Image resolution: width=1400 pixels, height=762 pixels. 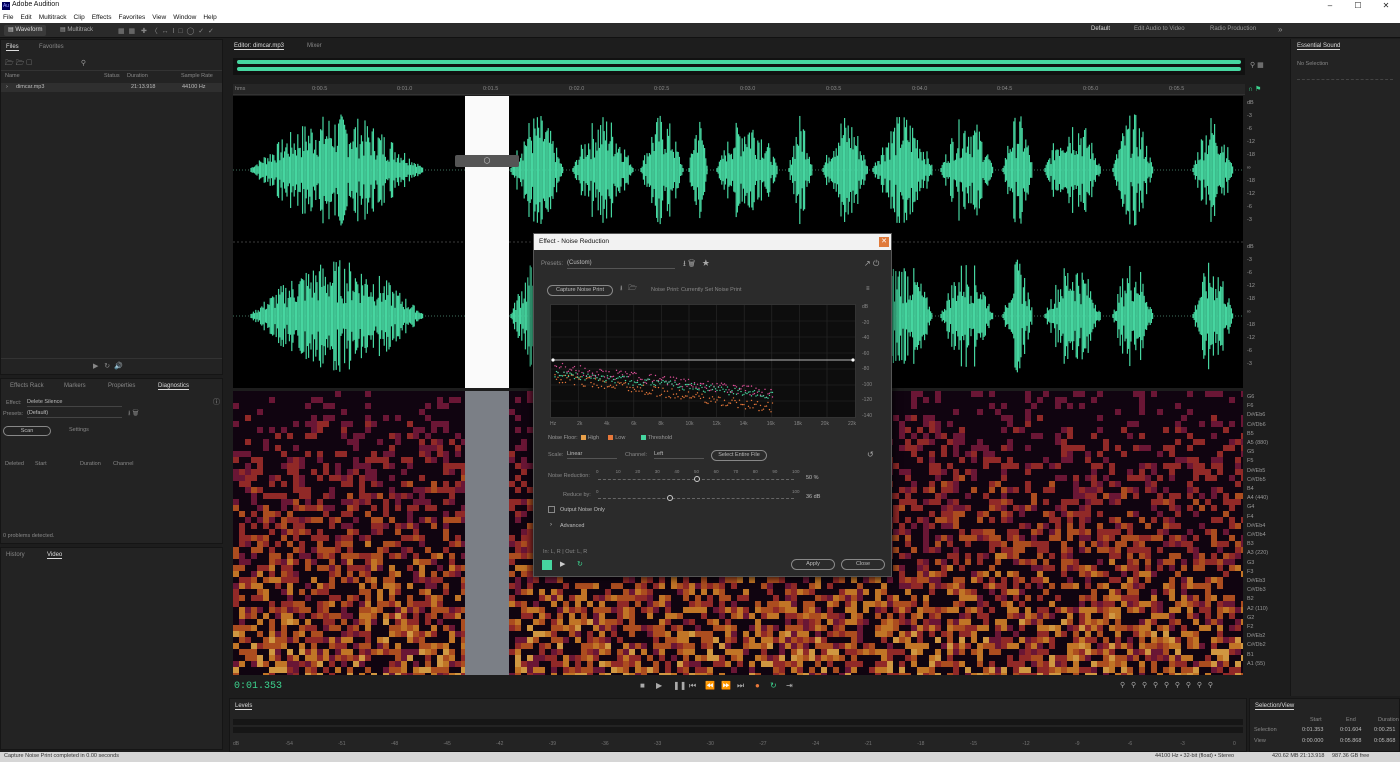 What do you see at coordinates (79, 17) in the screenshot?
I see `menu-clip: Clip` at bounding box center [79, 17].